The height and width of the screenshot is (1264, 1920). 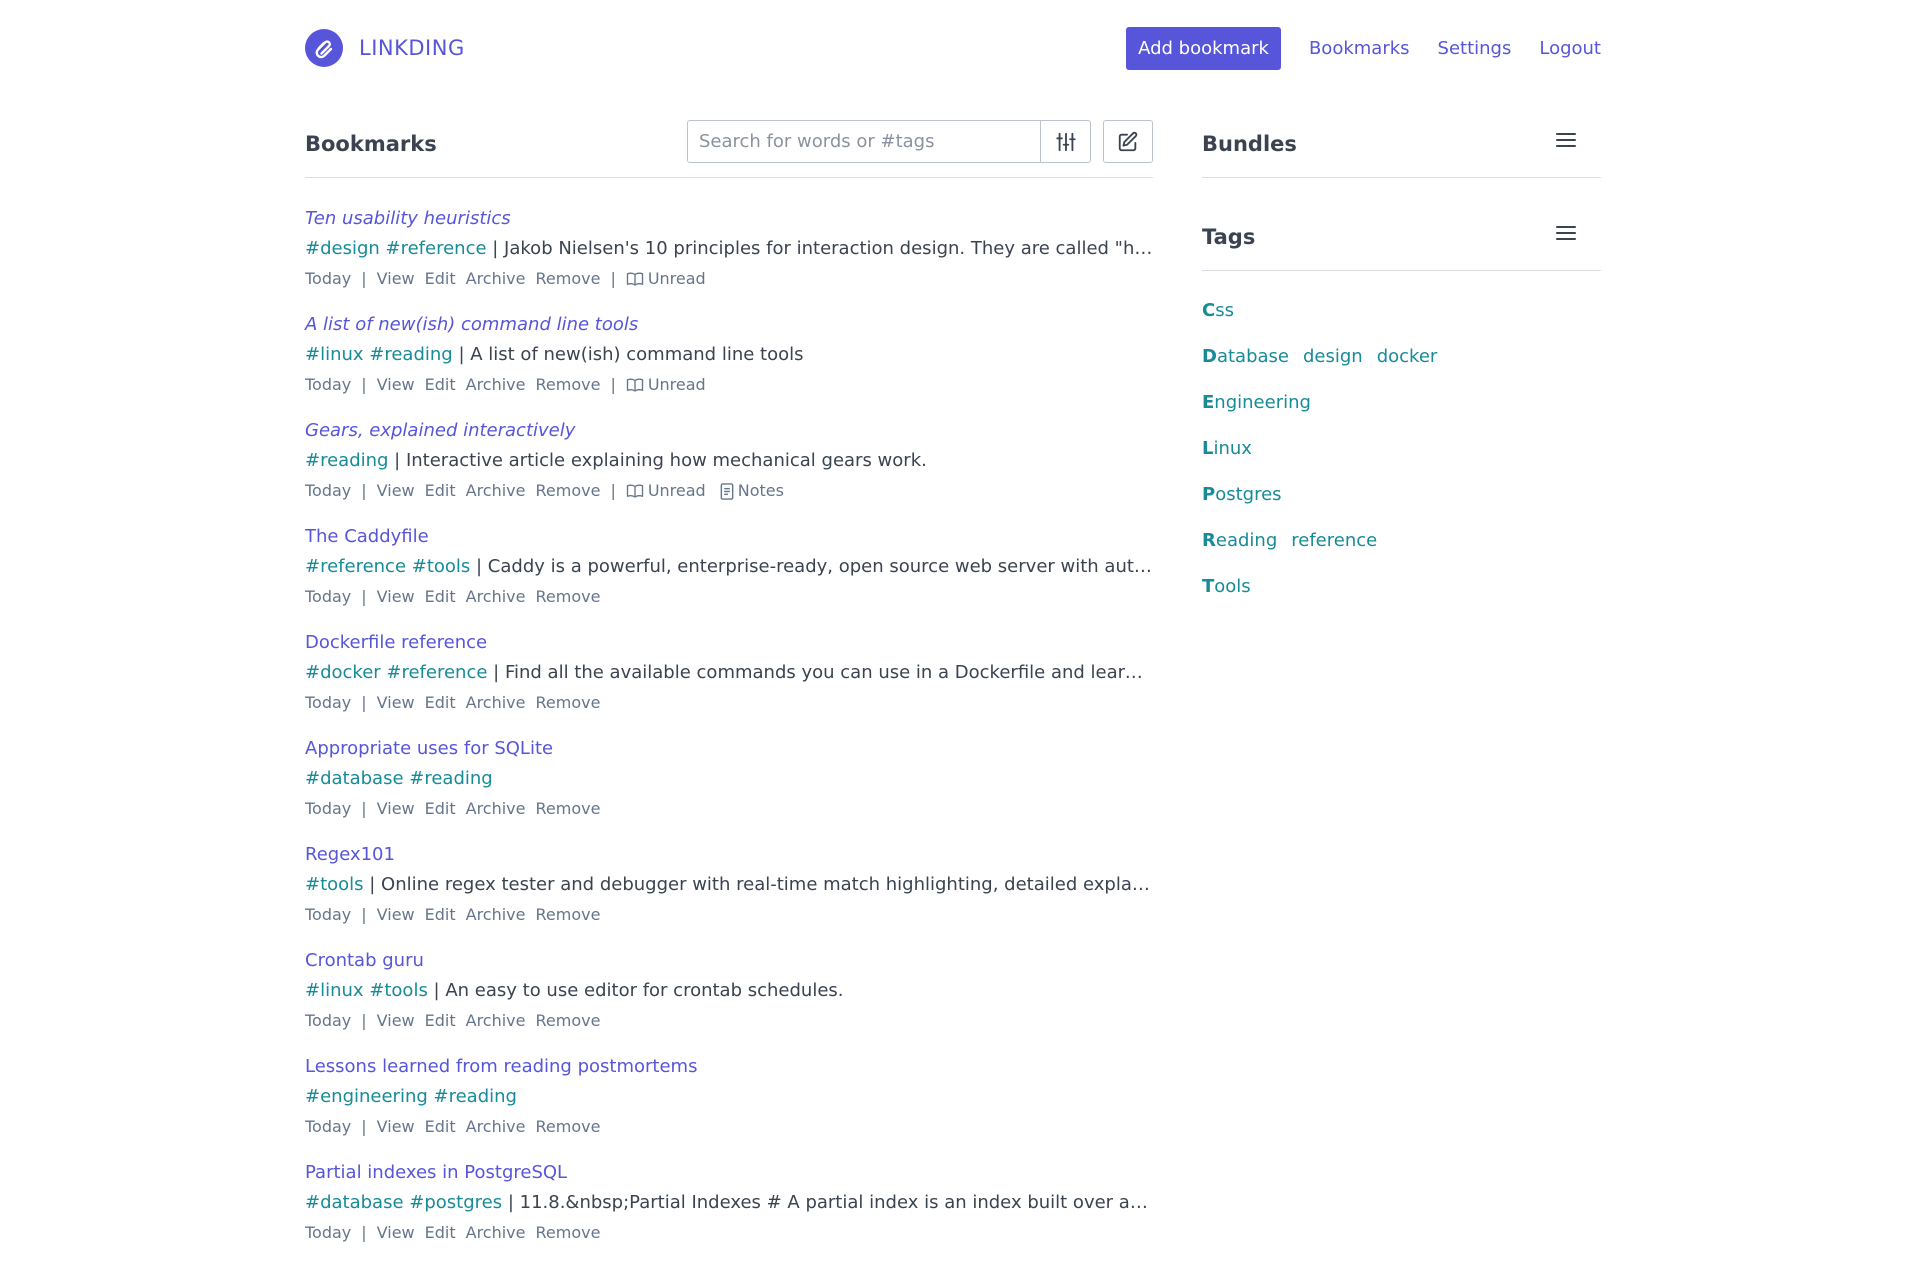 I want to click on tag-link: Tools, so click(x=1226, y=586).